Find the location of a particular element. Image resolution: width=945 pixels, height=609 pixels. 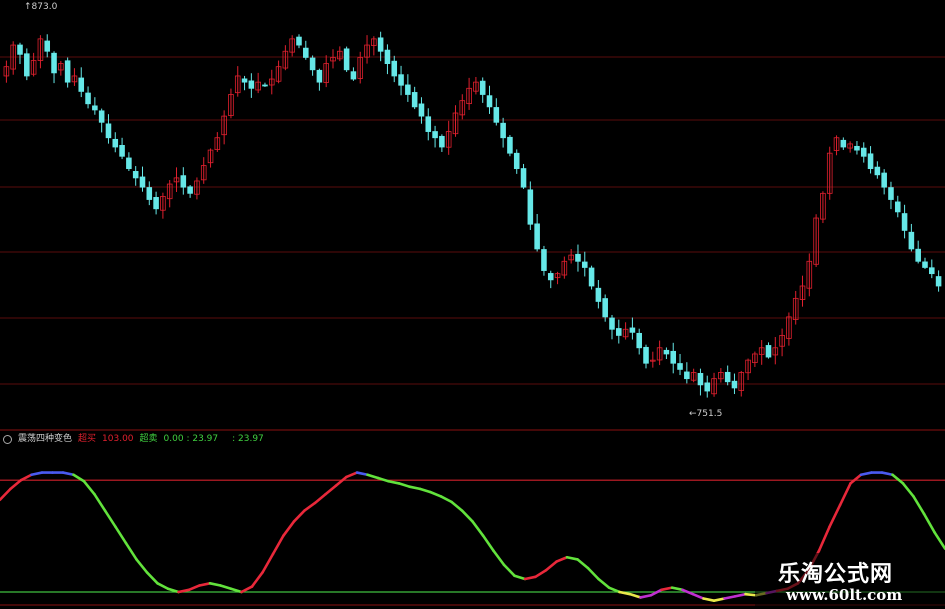

high-price-label: ↑873.0 is located at coordinates (41, 7).